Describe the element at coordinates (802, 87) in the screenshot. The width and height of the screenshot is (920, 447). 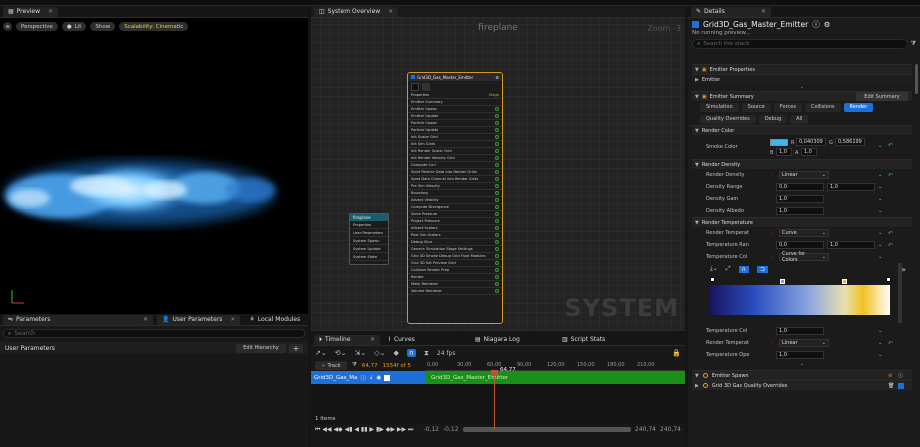
I see `expand-chevron: ⌄` at that location.